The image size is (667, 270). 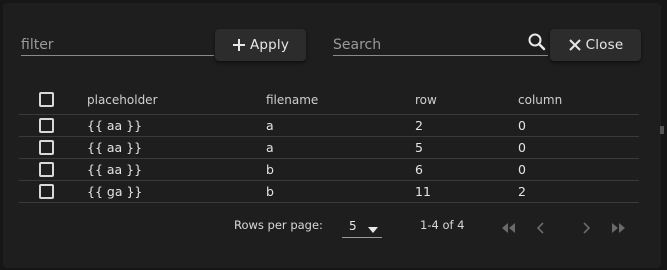 I want to click on search-field, so click(x=440, y=43).